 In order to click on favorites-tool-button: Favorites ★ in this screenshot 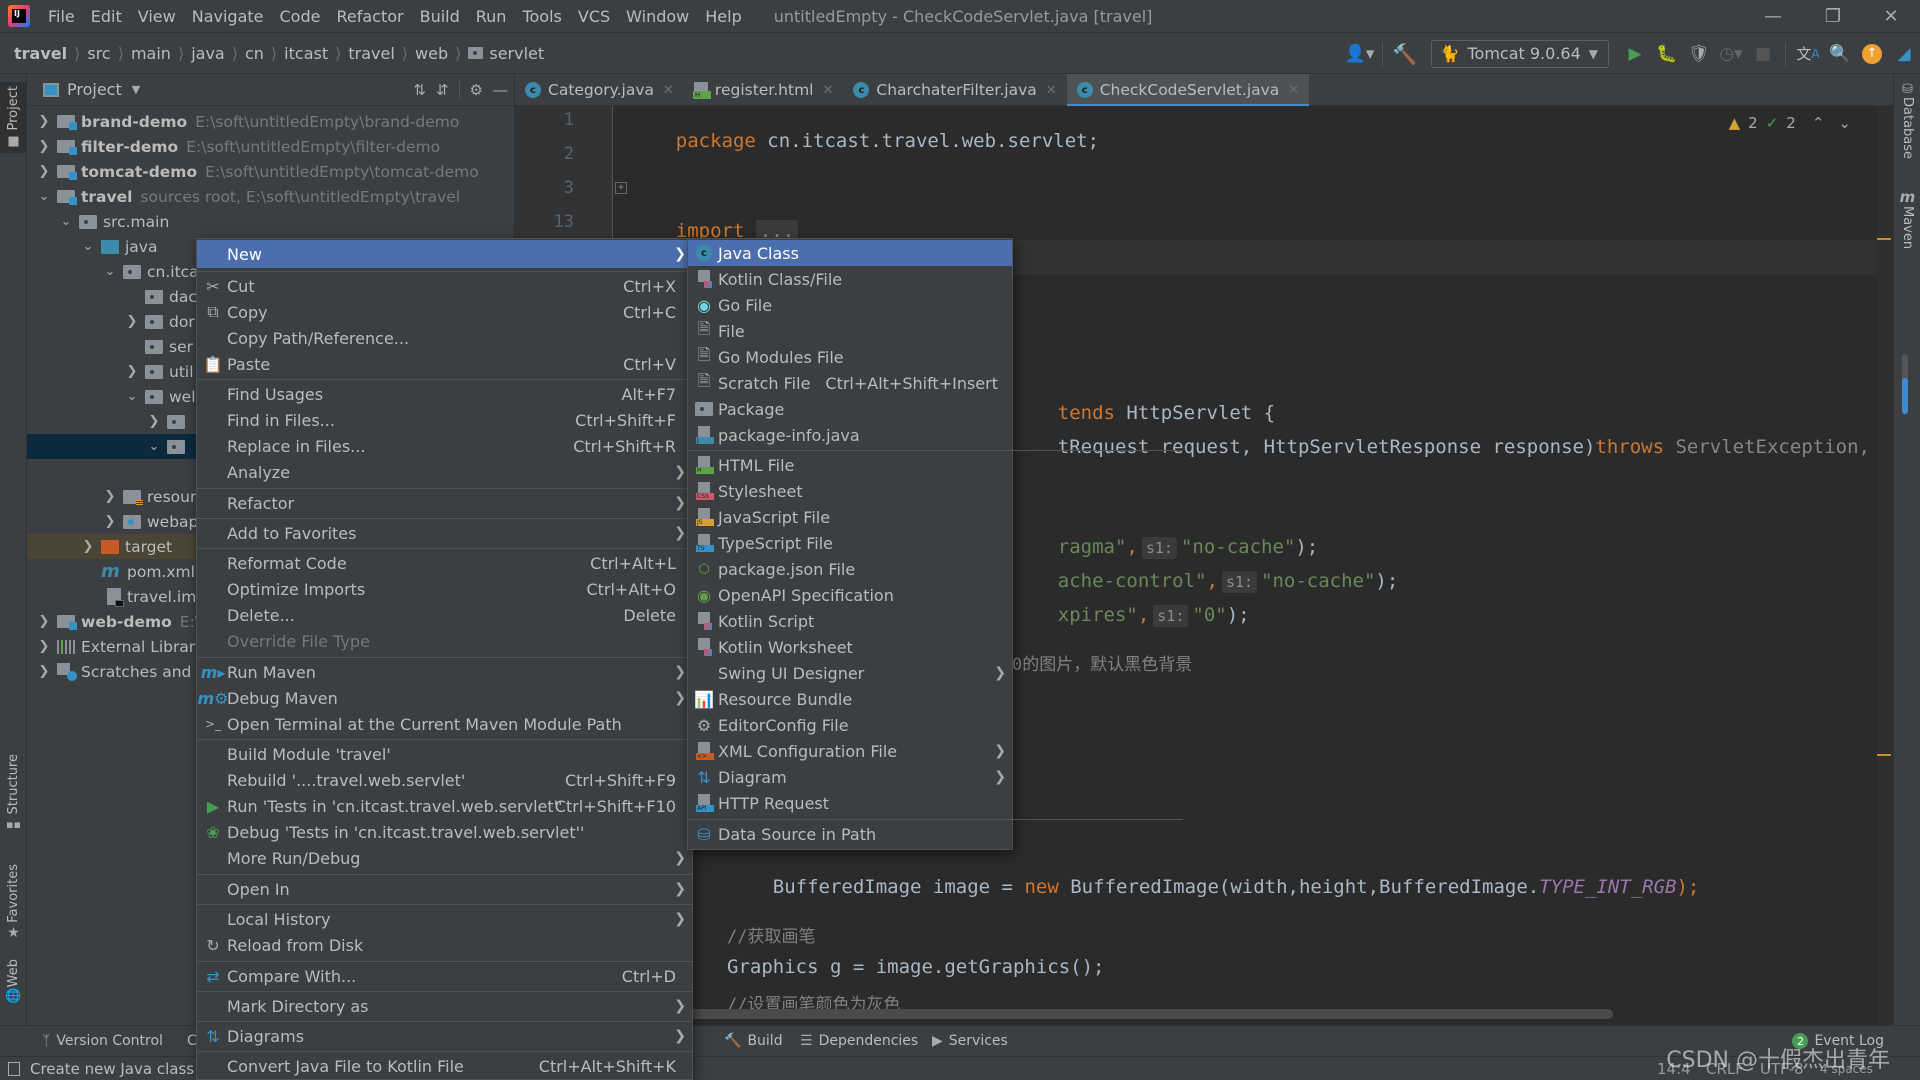, I will do `click(13, 902)`.